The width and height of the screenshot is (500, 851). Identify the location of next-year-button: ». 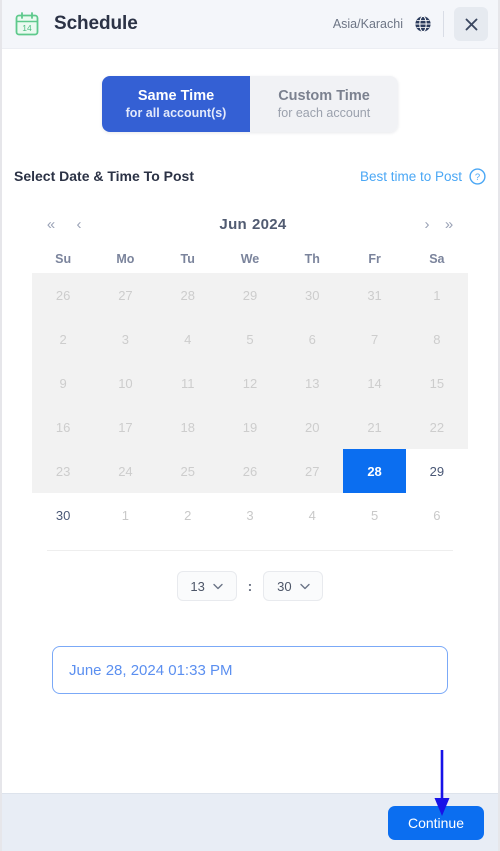
(449, 224).